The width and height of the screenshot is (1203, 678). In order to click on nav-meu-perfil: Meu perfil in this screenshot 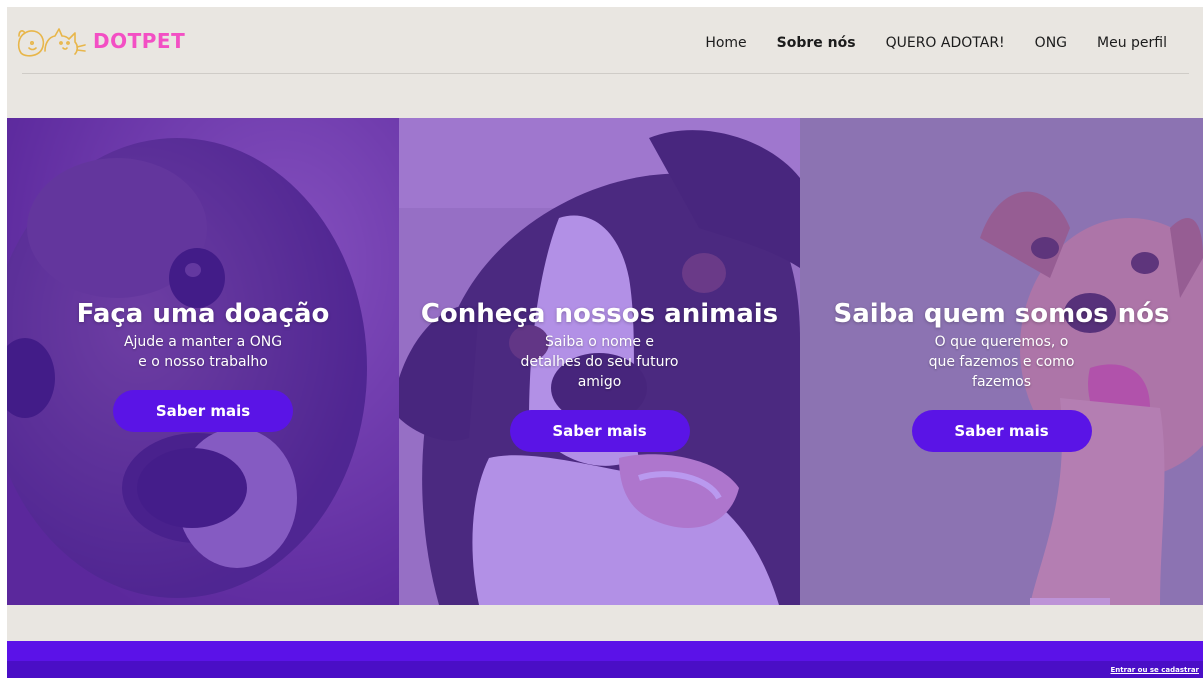, I will do `click(1132, 43)`.